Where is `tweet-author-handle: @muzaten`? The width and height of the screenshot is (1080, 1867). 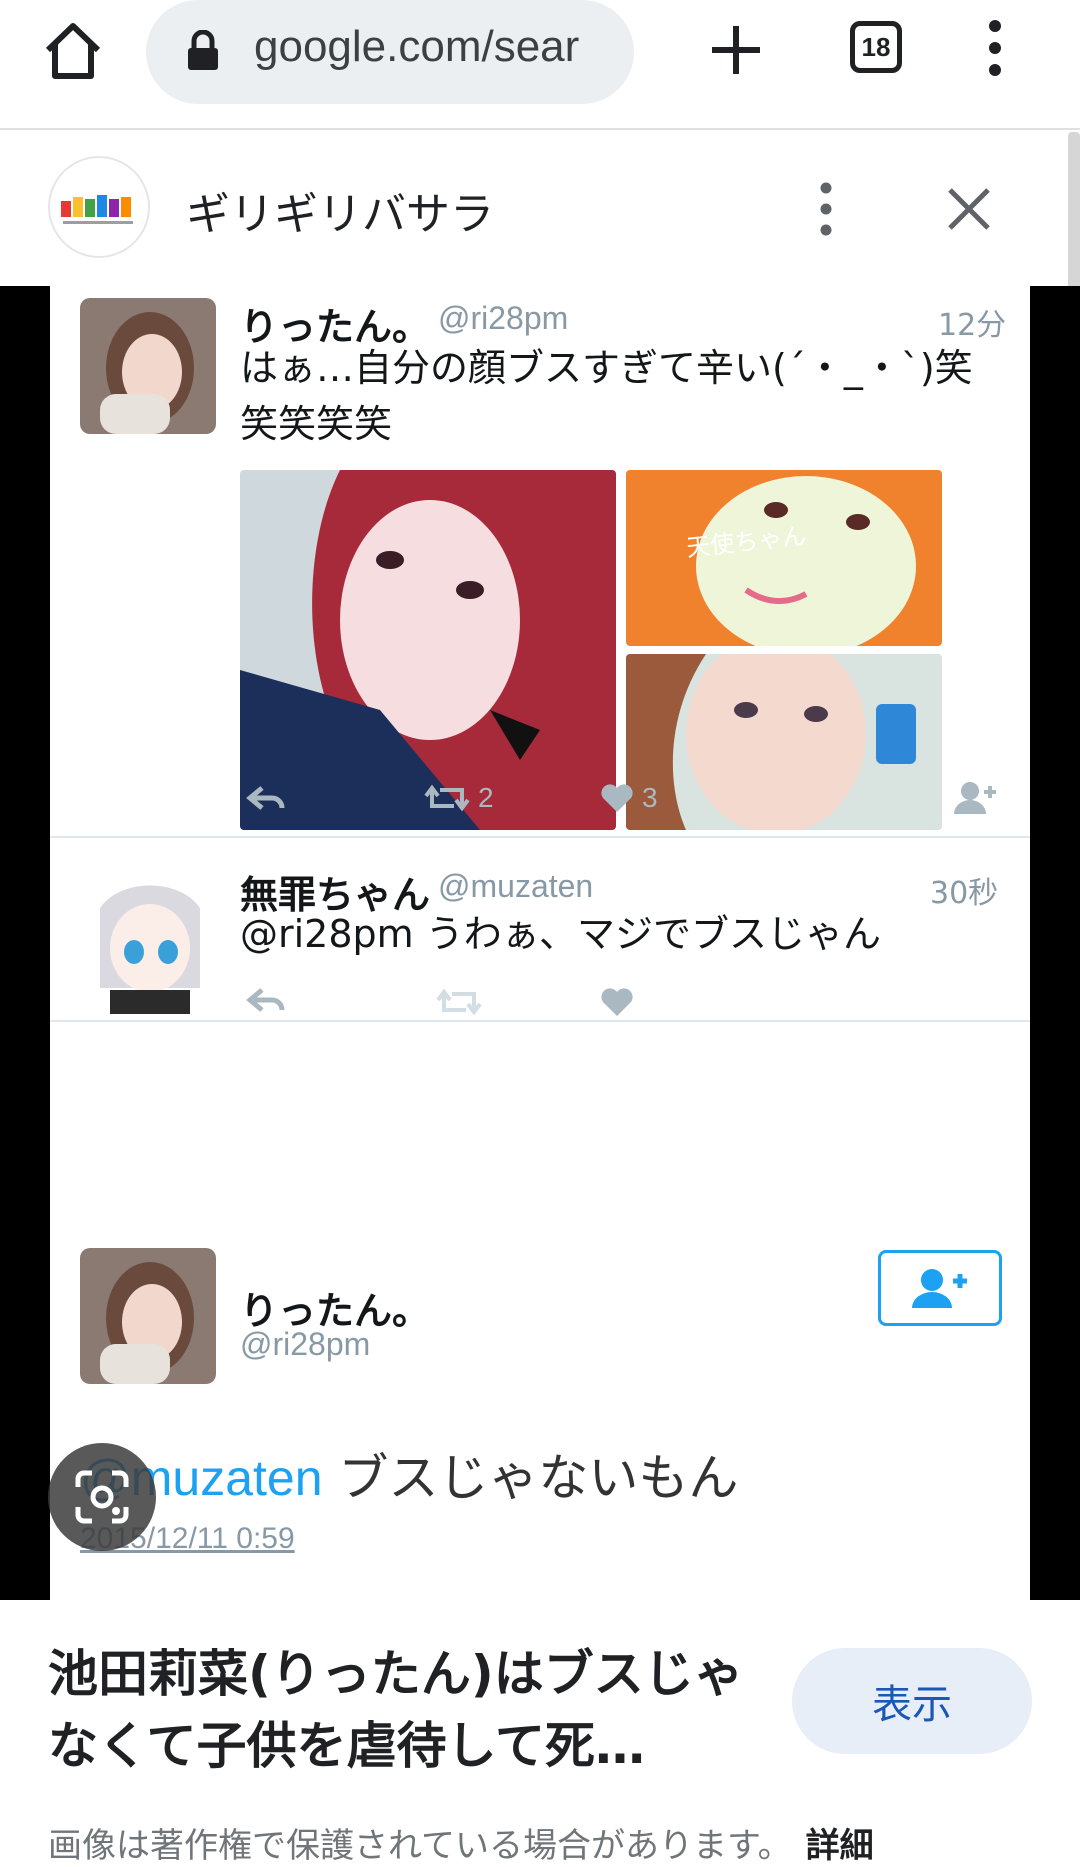 tweet-author-handle: @muzaten is located at coordinates (516, 886).